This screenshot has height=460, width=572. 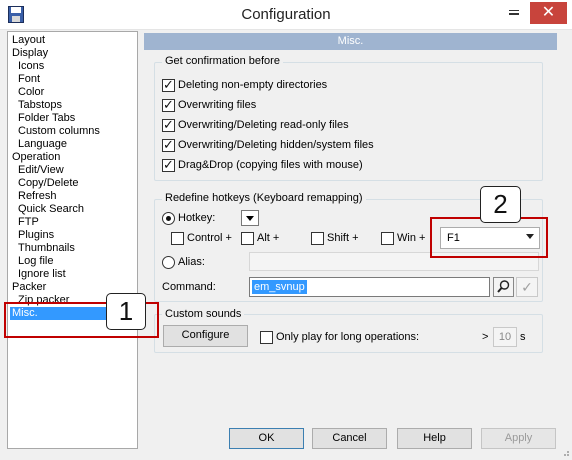 What do you see at coordinates (505, 337) in the screenshot?
I see `seconds-input: 10` at bounding box center [505, 337].